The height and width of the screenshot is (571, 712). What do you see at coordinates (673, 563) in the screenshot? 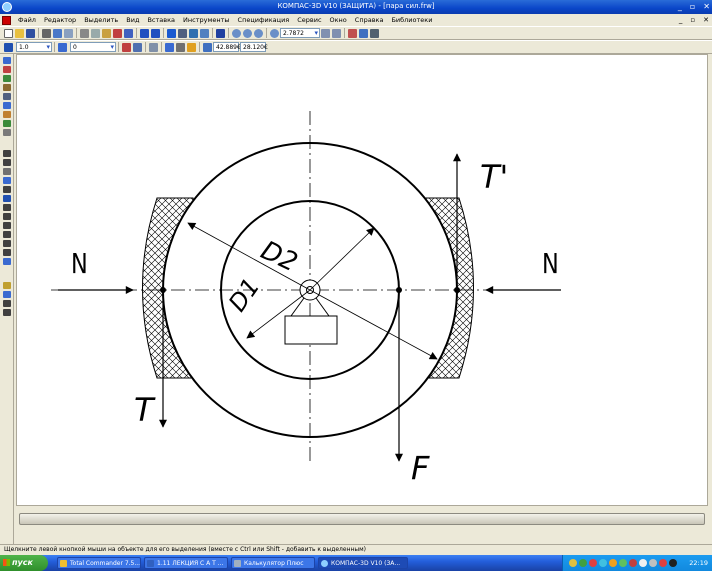
I see `network-icon` at bounding box center [673, 563].